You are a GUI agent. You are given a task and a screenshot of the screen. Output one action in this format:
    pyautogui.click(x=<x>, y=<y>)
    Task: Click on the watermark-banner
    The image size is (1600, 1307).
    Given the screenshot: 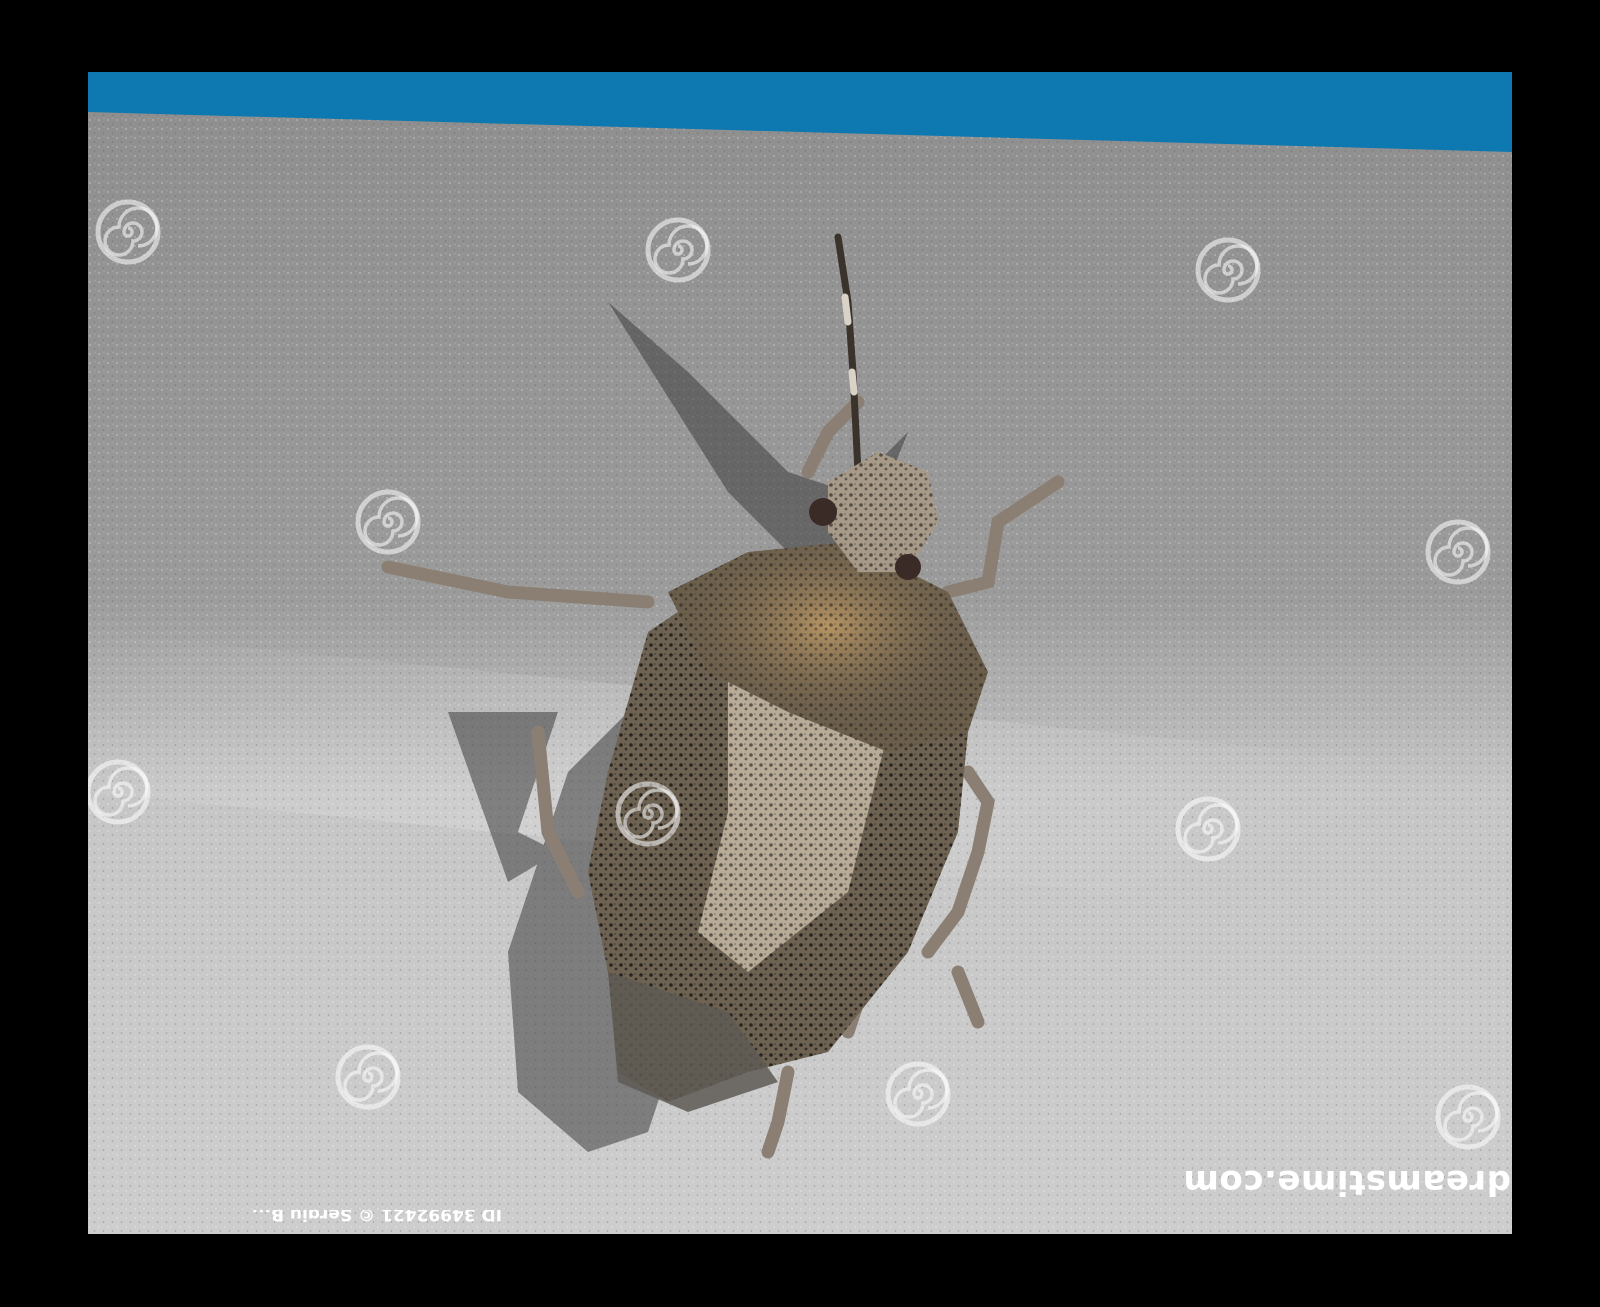 What is the action you would take?
    pyautogui.click(x=800, y=92)
    